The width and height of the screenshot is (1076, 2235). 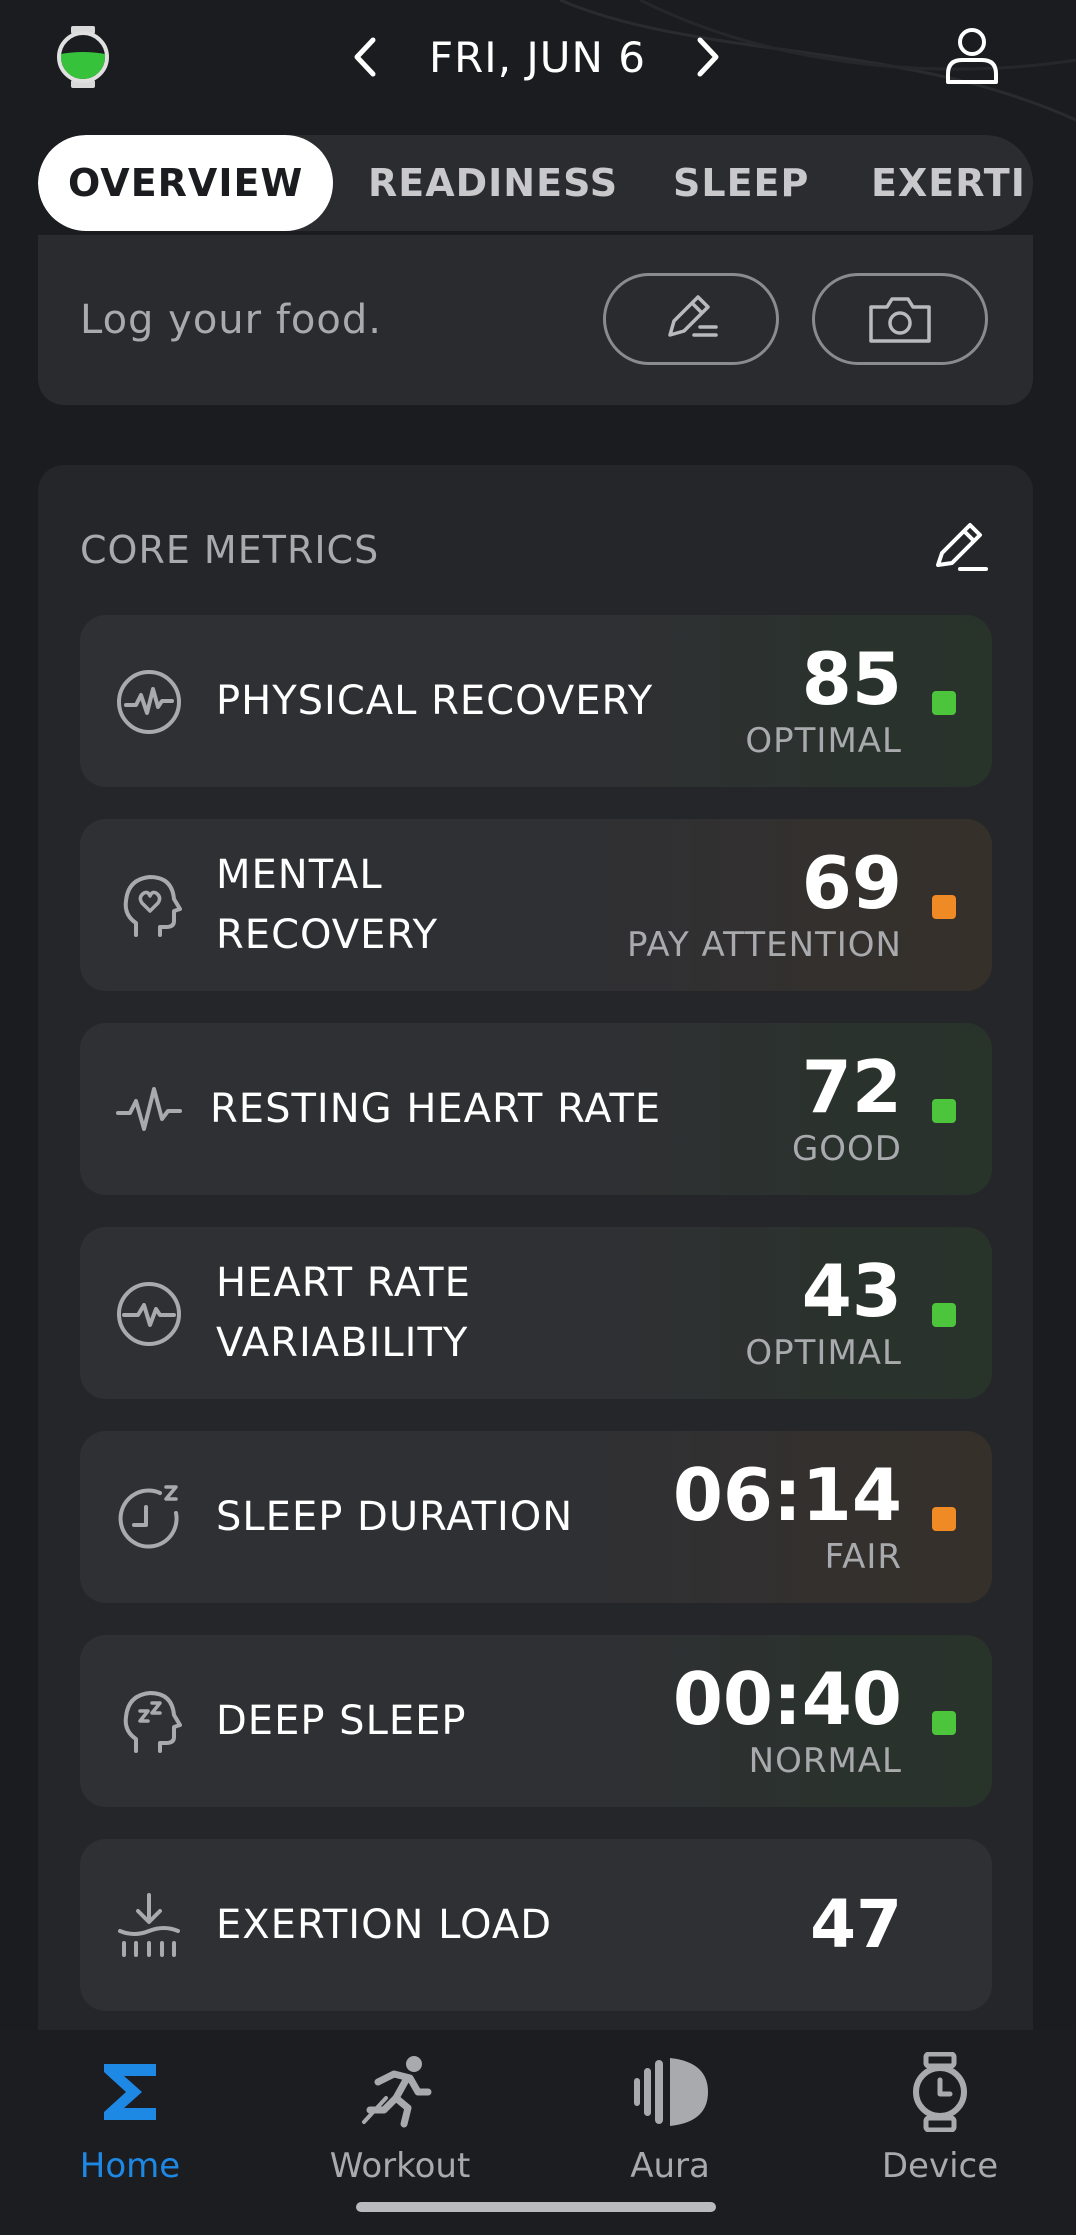 What do you see at coordinates (149, 1109) in the screenshot?
I see `heartbeat-icon` at bounding box center [149, 1109].